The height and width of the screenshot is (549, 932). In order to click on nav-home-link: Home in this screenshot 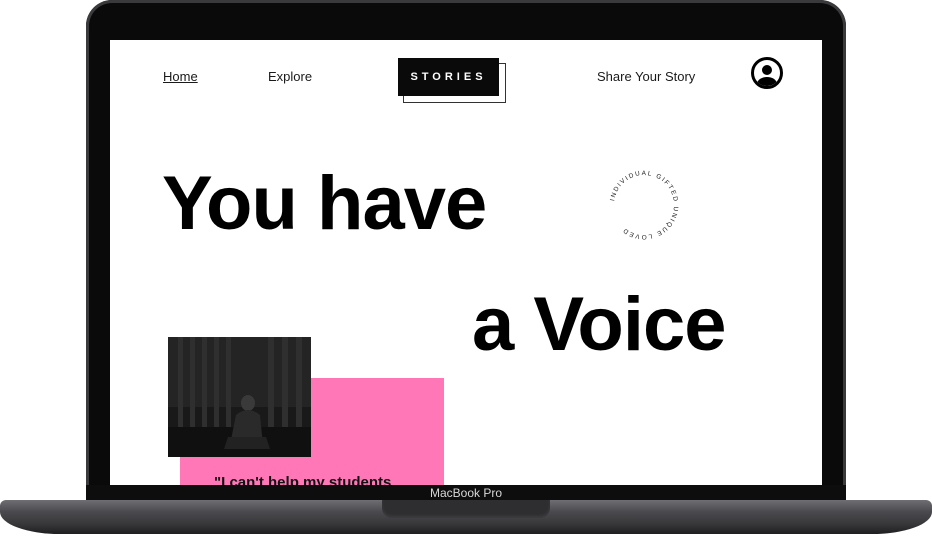, I will do `click(180, 76)`.